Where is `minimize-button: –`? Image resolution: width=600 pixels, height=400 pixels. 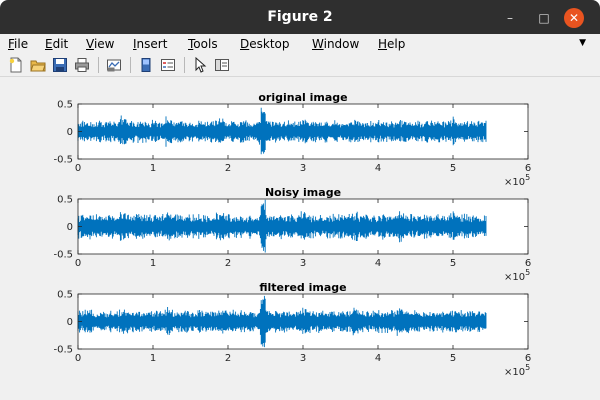
minimize-button: – is located at coordinates (510, 18).